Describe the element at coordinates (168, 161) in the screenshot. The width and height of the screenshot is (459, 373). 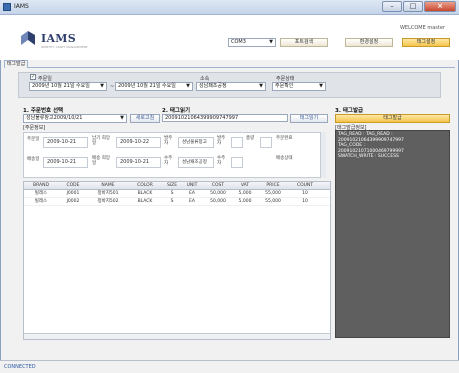
I see `receiver-field-label: 수주자` at that location.